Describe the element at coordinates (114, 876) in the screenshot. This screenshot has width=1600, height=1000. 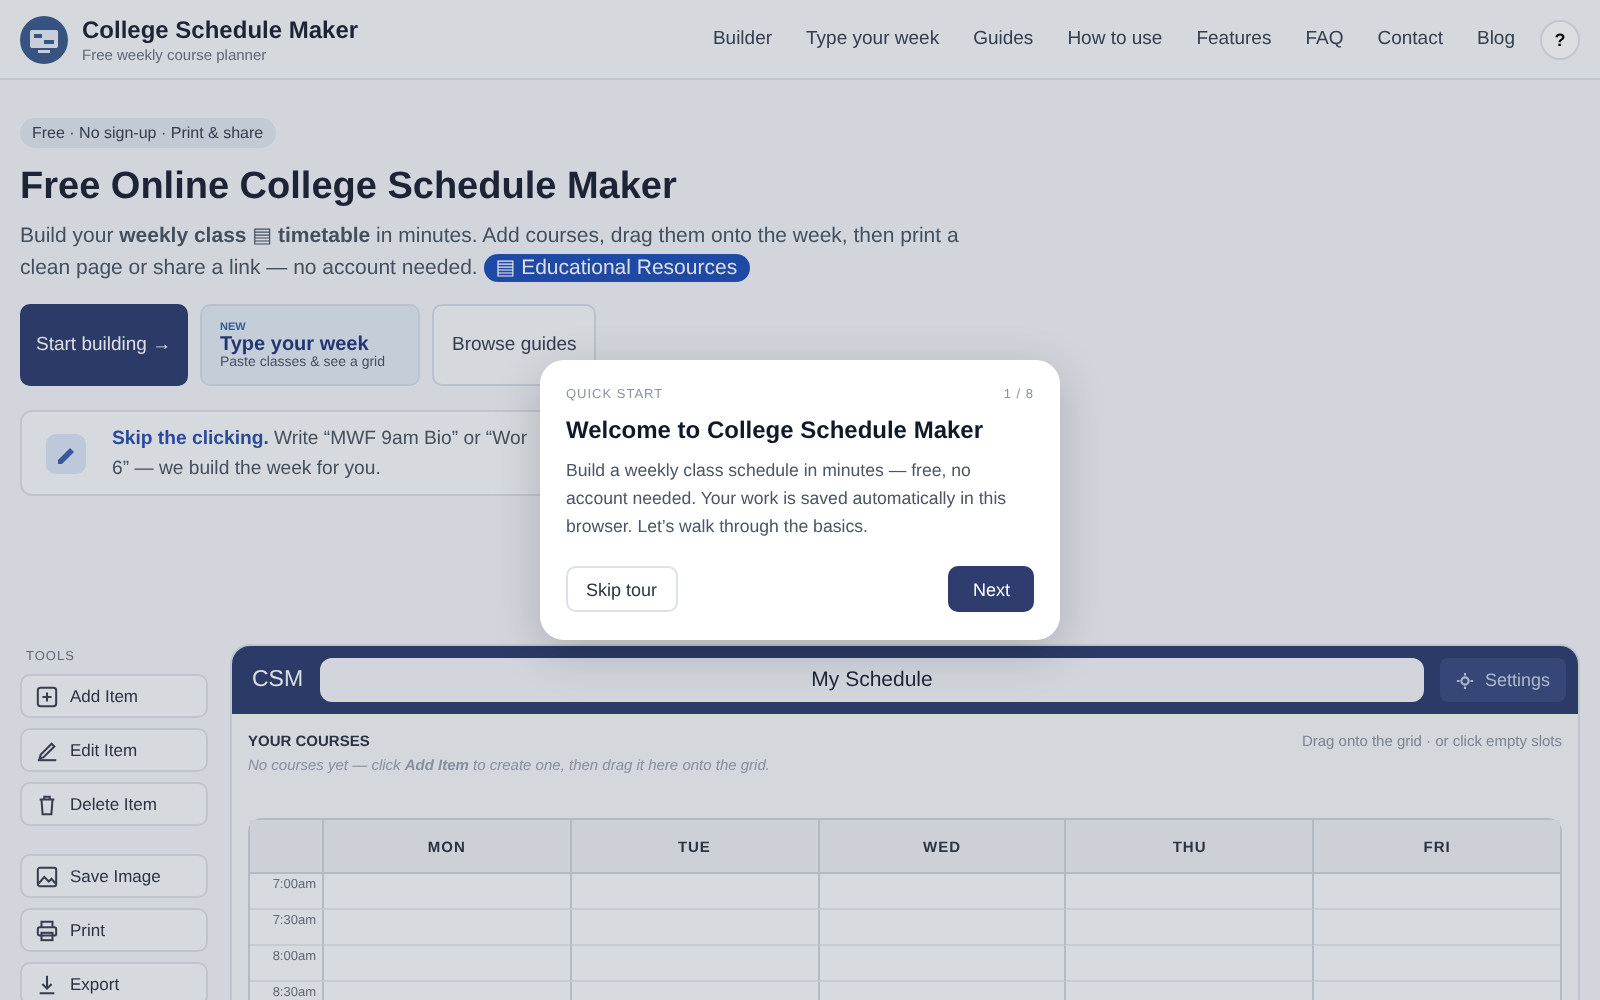
I see `tool-button: Save Image` at that location.